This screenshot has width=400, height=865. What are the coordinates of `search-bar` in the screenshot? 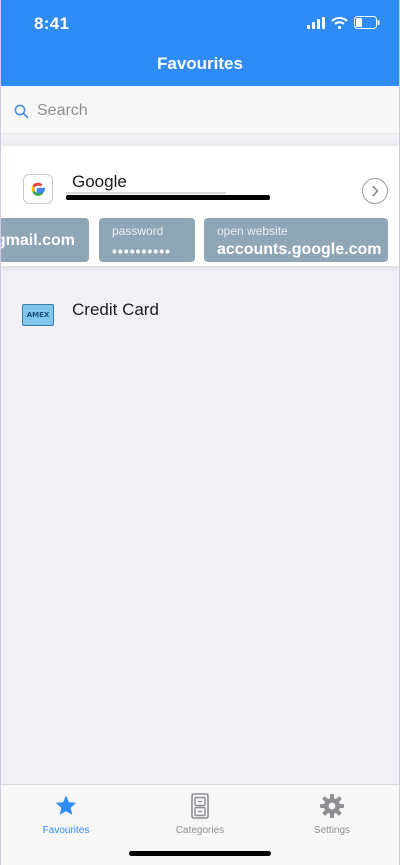 It's located at (200, 110).